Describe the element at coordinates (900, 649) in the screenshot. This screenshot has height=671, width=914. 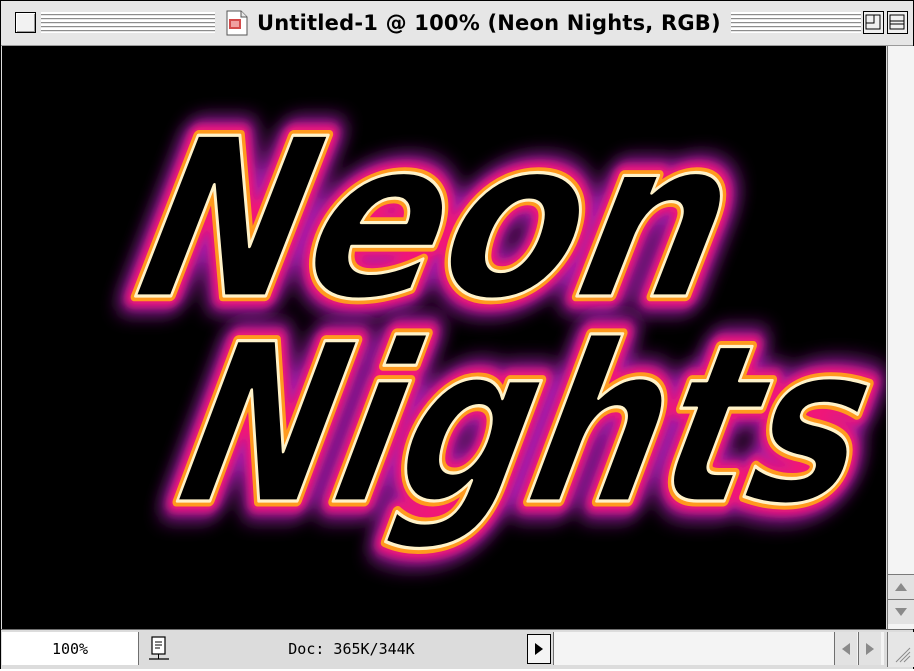
I see `resize-grip-icon` at that location.